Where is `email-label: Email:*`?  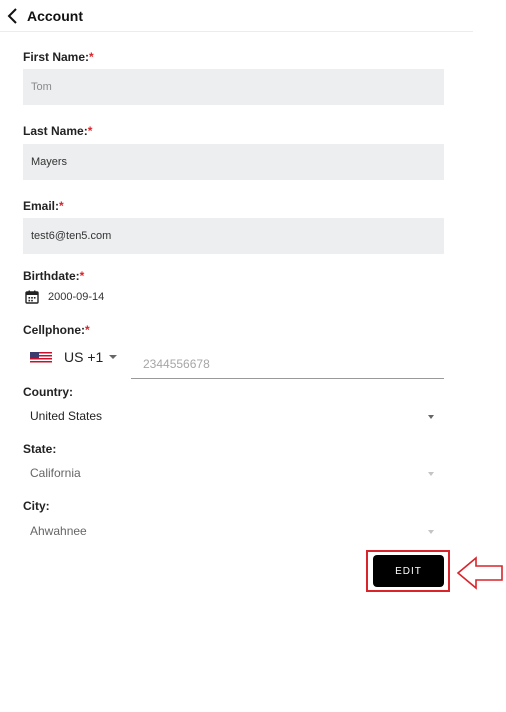
email-label: Email:* is located at coordinates (43, 206).